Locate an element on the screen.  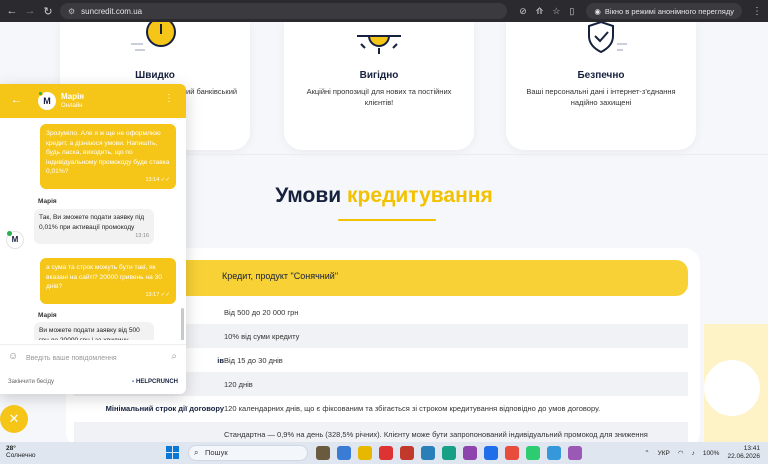
agent-avatar: M is located at coordinates (15, 240).